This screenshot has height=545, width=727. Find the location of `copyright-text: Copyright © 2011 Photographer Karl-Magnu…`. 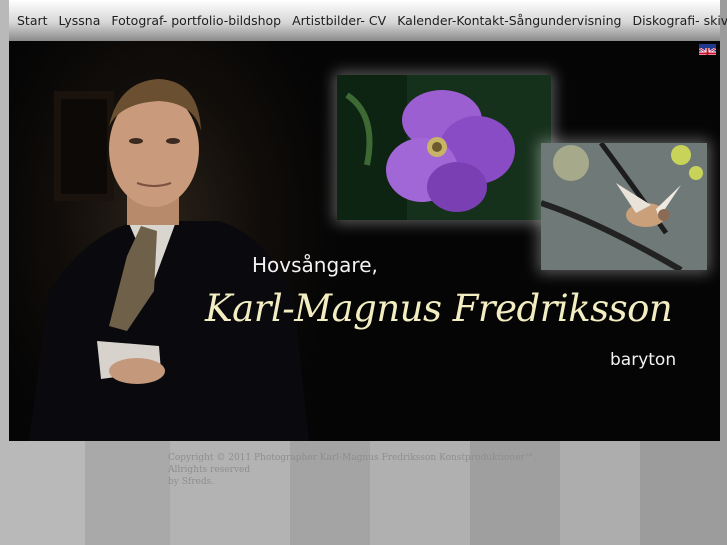

copyright-text: Copyright © 2011 Photographer Karl-Magnu… is located at coordinates (352, 464).